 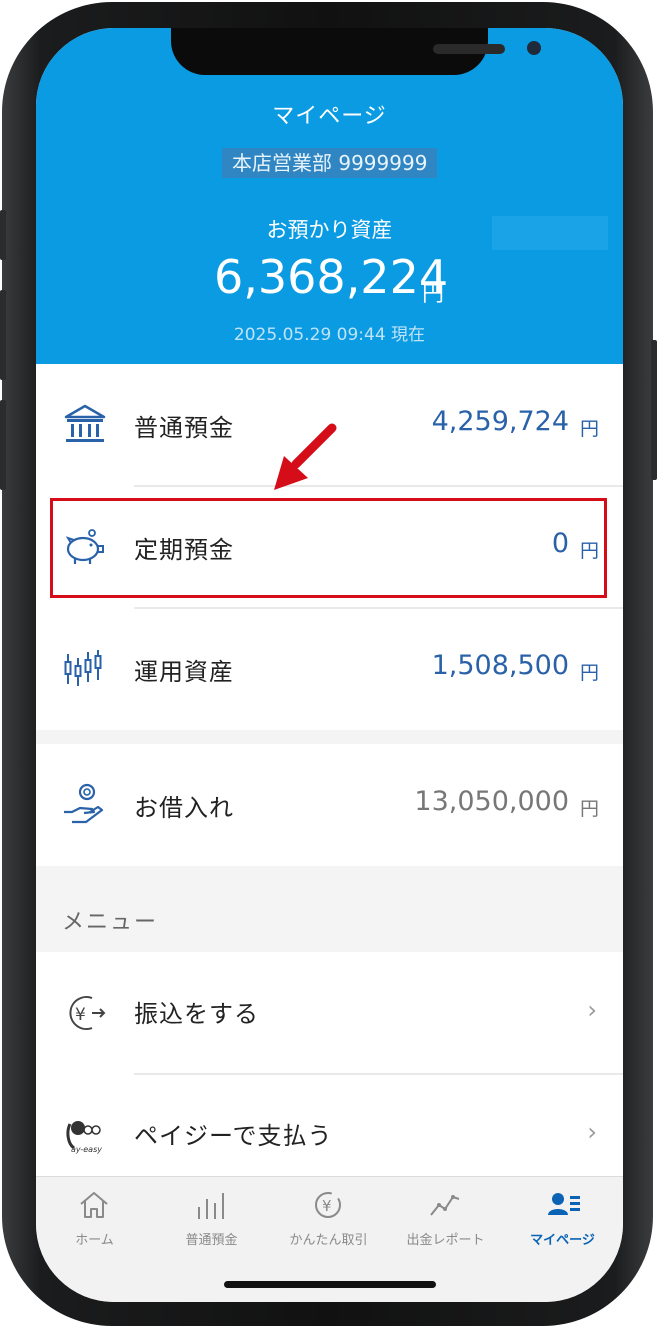 What do you see at coordinates (445, 1240) in the screenshot?
I see `tab-label: 出金レポート` at bounding box center [445, 1240].